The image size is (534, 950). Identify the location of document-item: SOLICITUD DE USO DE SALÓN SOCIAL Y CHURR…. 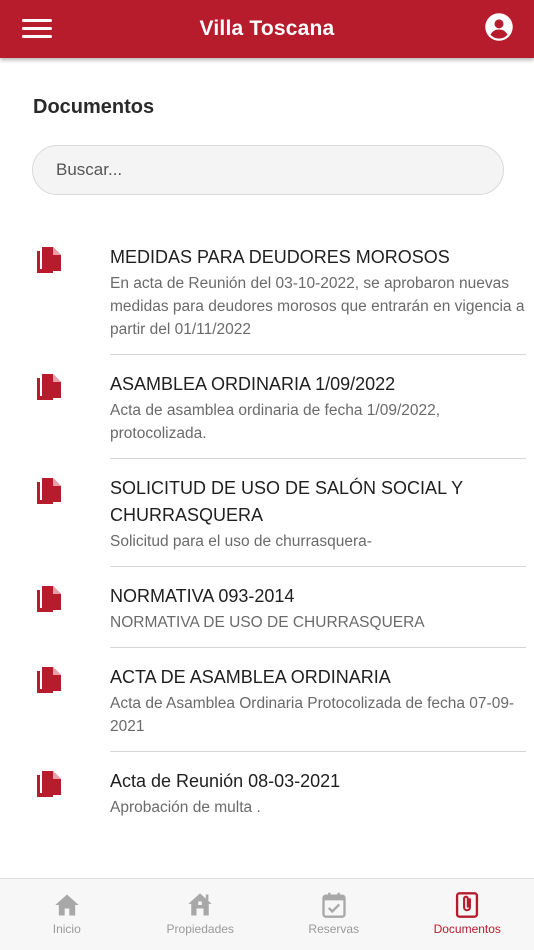
(267, 513).